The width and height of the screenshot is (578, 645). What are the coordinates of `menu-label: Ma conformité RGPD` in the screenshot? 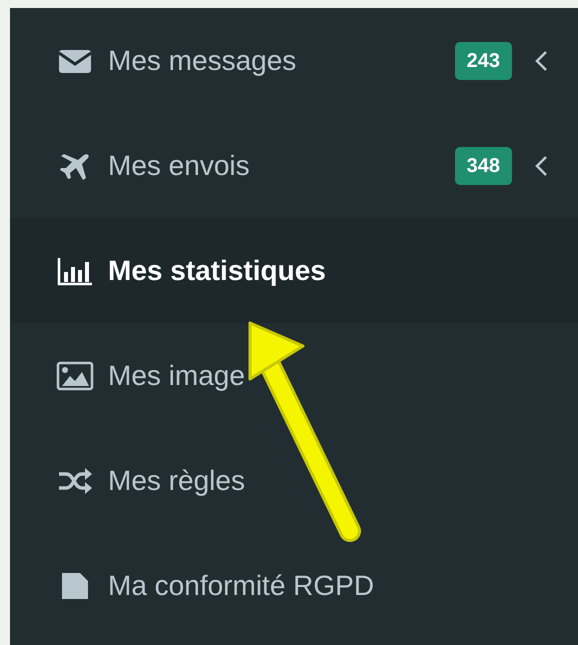 It's located at (241, 585).